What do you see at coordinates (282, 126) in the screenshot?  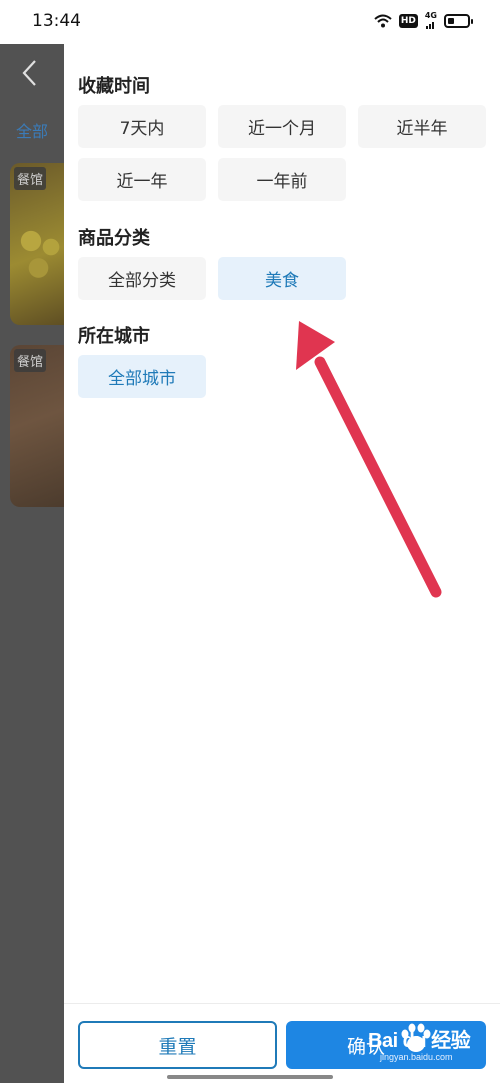 I see `chip-time-1month: 近一个月` at bounding box center [282, 126].